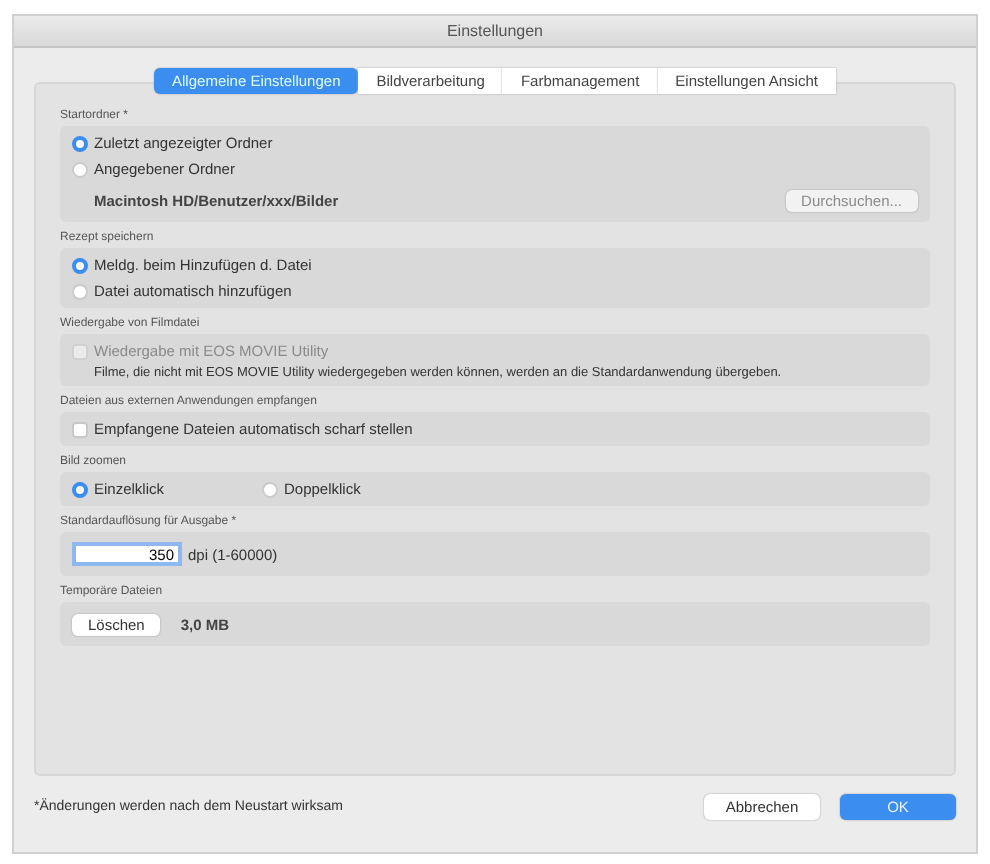 This screenshot has width=990, height=864. What do you see at coordinates (80, 429) in the screenshot?
I see `checkbox` at bounding box center [80, 429].